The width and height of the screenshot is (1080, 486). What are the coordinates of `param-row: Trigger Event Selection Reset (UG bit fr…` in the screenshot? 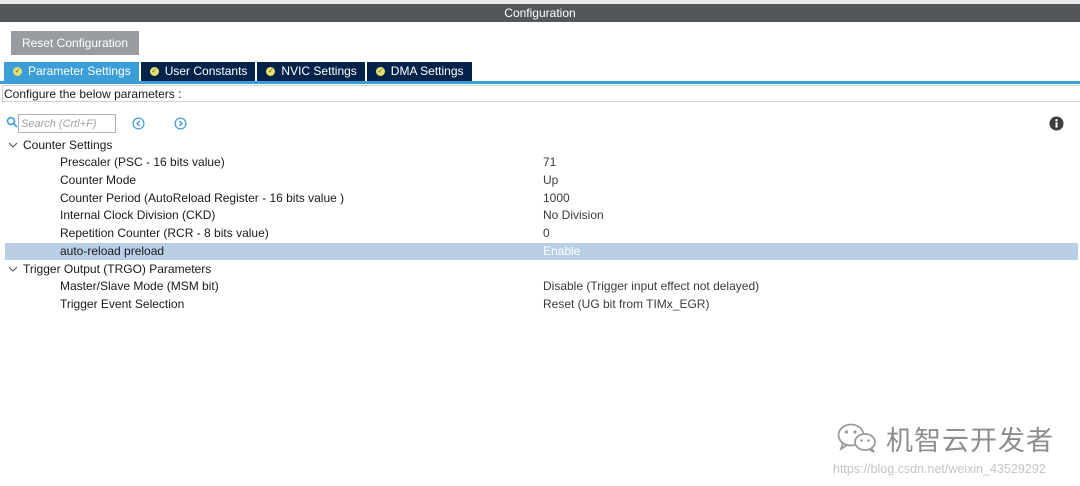 It's located at (541, 304).